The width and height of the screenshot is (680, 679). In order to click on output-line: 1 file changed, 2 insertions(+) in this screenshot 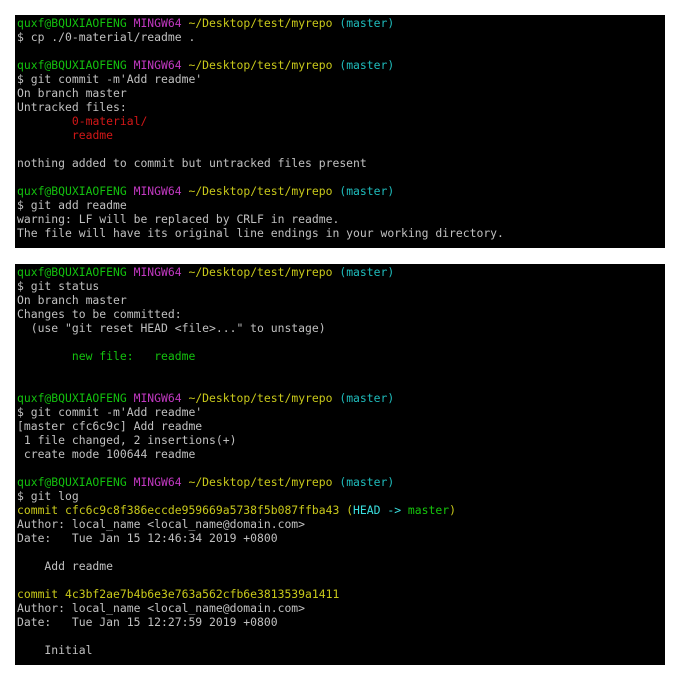, I will do `click(127, 440)`.